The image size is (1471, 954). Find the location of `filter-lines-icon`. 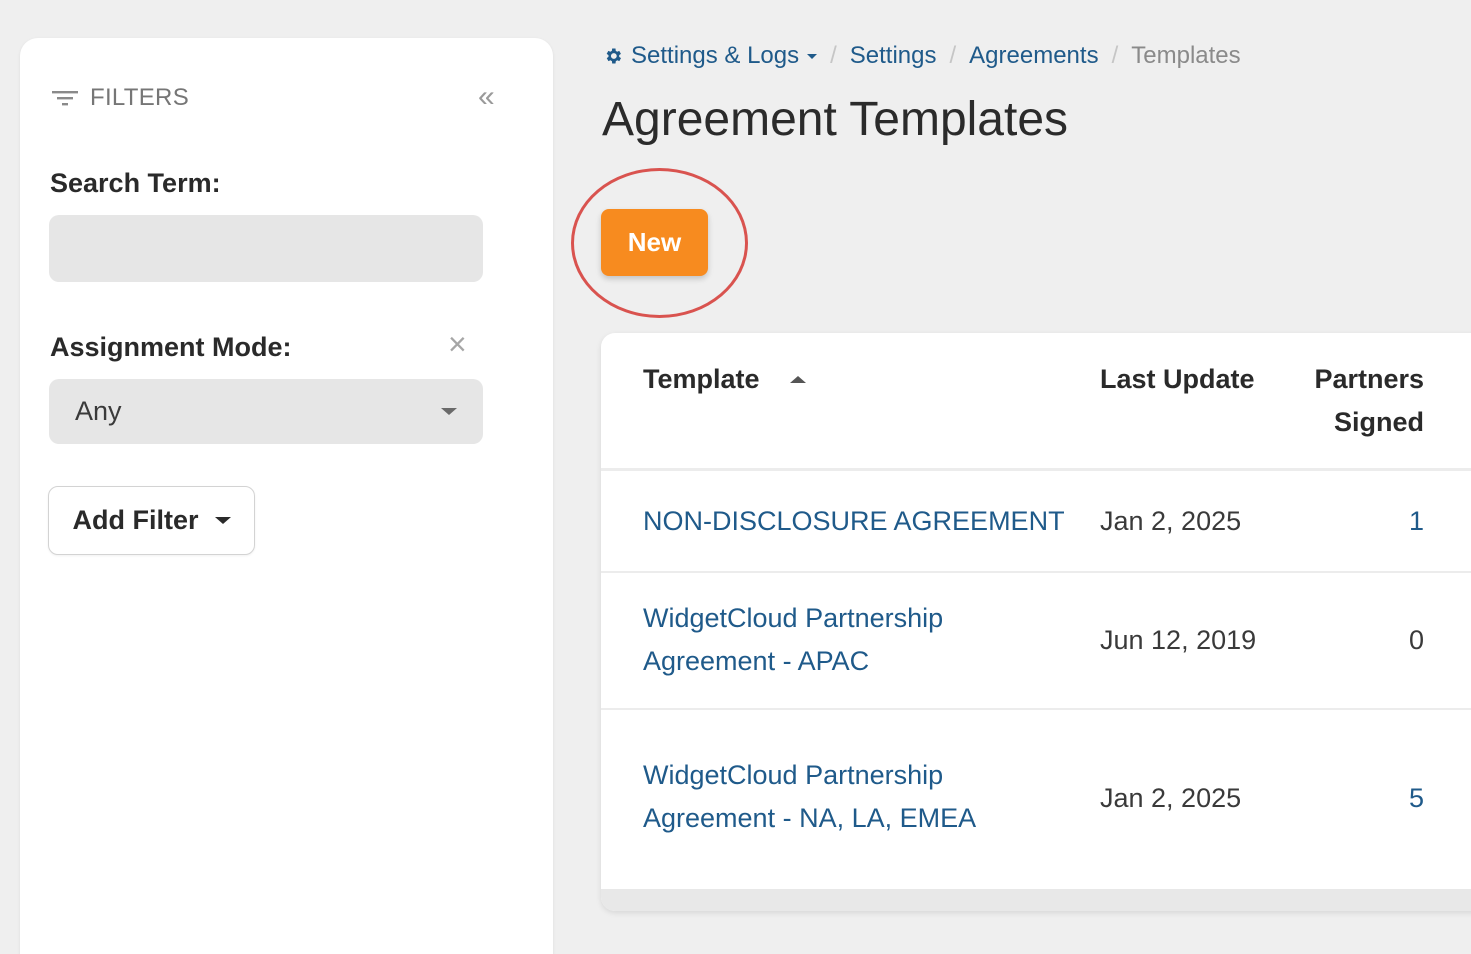

filter-lines-icon is located at coordinates (65, 98).